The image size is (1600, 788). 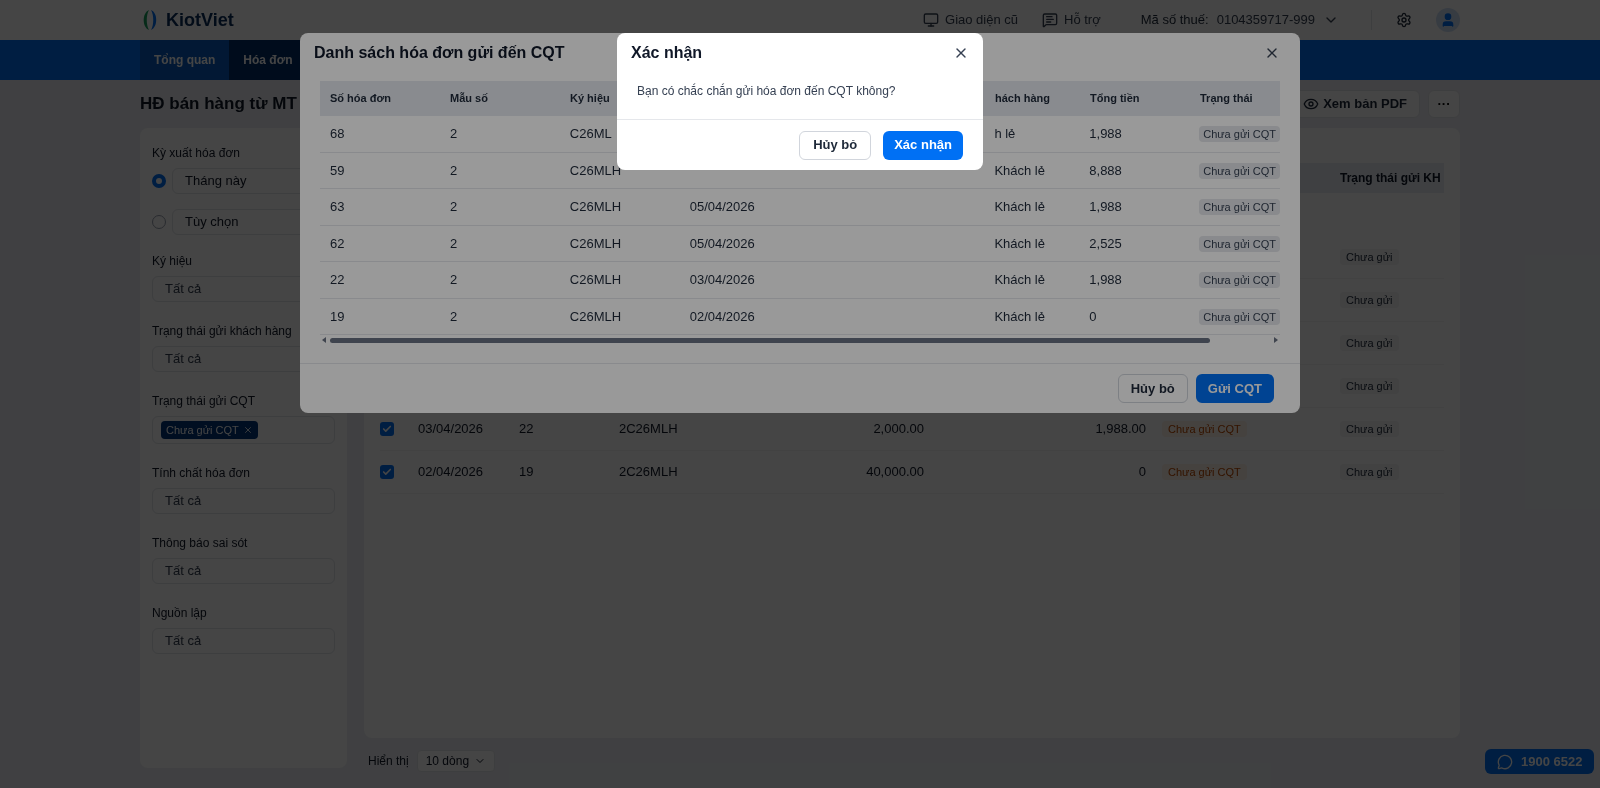 I want to click on column-header: Ký hiệu, so click(x=590, y=98).